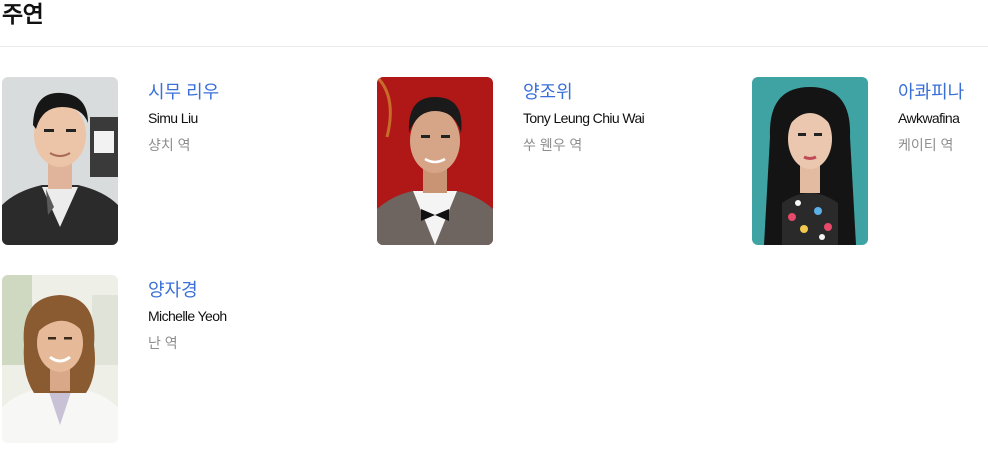  What do you see at coordinates (173, 118) in the screenshot?
I see `actor-name-english: Simu Liu` at bounding box center [173, 118].